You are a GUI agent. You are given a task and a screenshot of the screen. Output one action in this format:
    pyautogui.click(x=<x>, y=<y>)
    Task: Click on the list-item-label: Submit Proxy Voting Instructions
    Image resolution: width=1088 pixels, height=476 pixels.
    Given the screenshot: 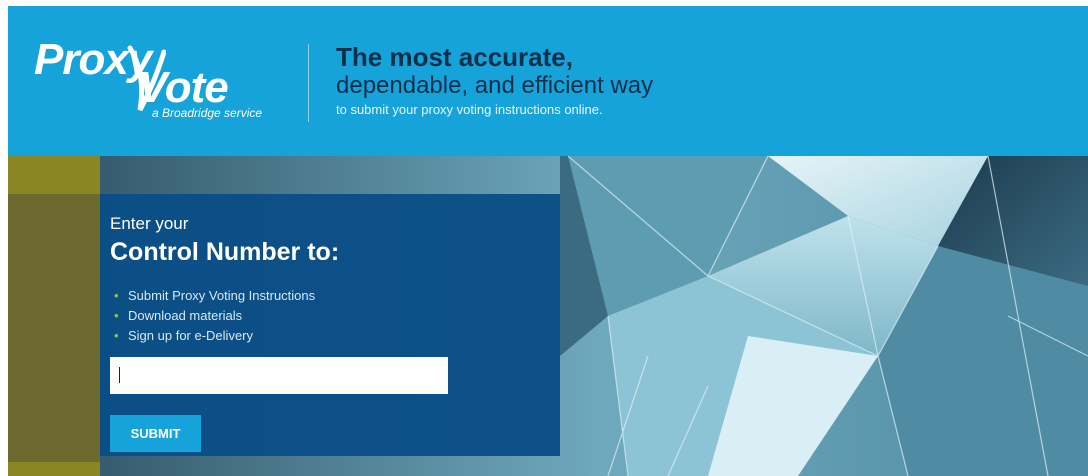 What is the action you would take?
    pyautogui.click(x=222, y=295)
    